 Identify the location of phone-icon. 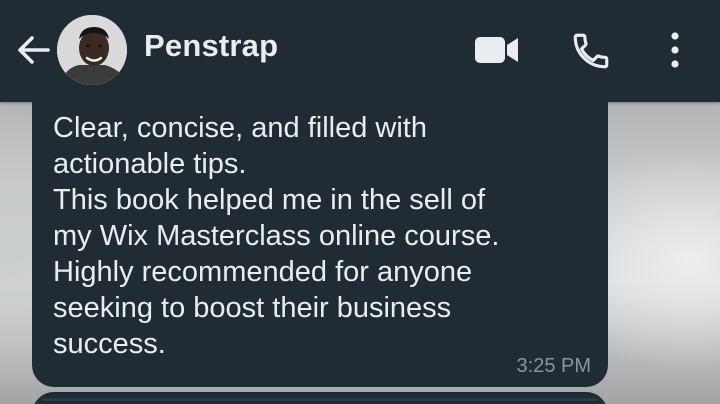
(591, 51).